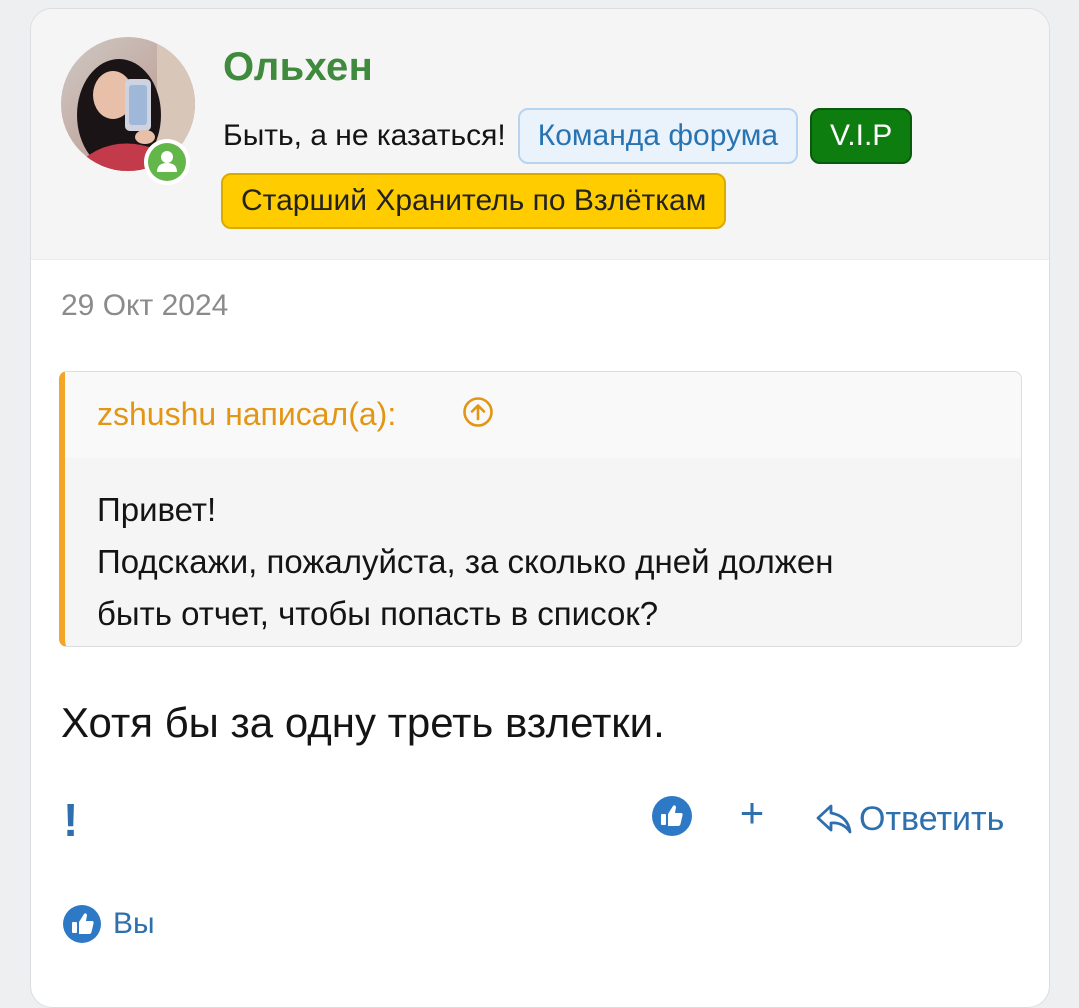 This screenshot has width=1079, height=1008. What do you see at coordinates (543, 415) in the screenshot?
I see `quote-header: zshushu написал(а):` at bounding box center [543, 415].